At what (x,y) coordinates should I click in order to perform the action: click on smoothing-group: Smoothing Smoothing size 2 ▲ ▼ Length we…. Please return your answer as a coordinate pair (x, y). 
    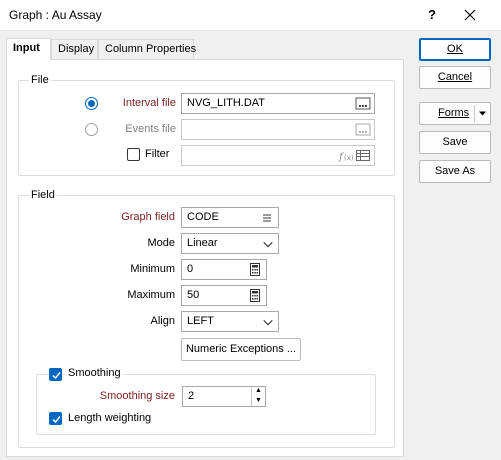
    Looking at the image, I should click on (206, 401).